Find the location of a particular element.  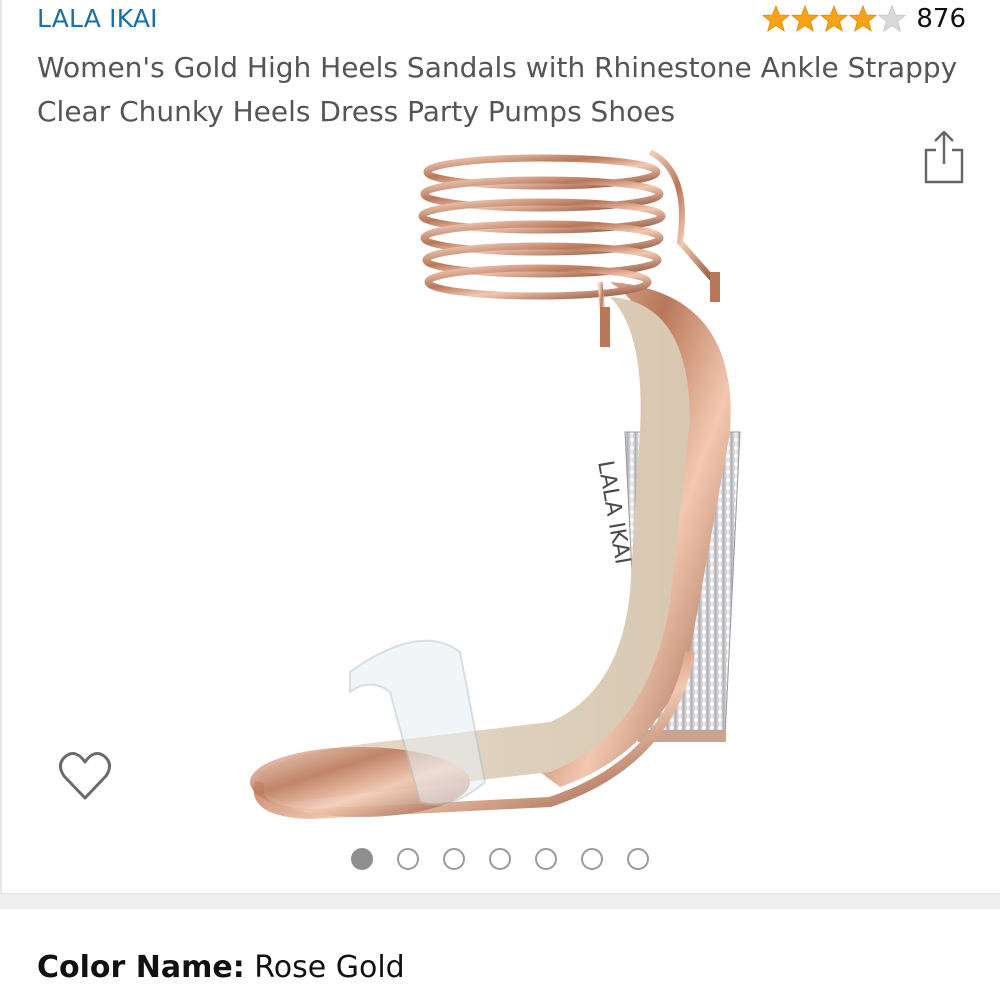

color-name-value: Rose Gold is located at coordinates (329, 967).